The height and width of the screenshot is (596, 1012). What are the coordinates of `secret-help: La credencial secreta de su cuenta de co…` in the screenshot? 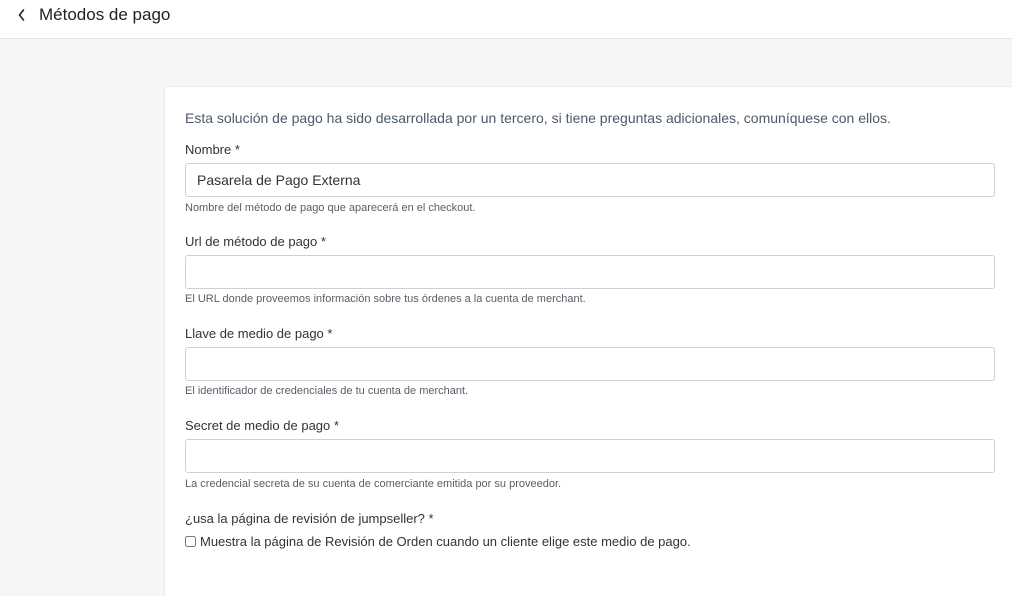 It's located at (373, 484).